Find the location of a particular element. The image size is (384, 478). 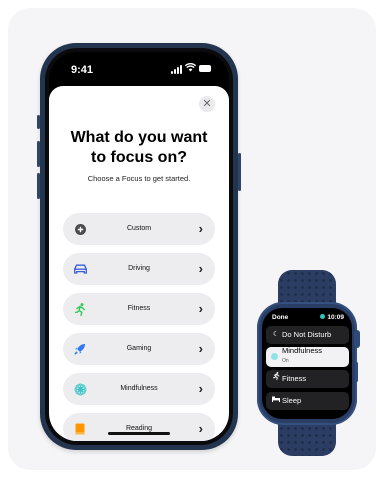

flower-icon is located at coordinates (274, 356).